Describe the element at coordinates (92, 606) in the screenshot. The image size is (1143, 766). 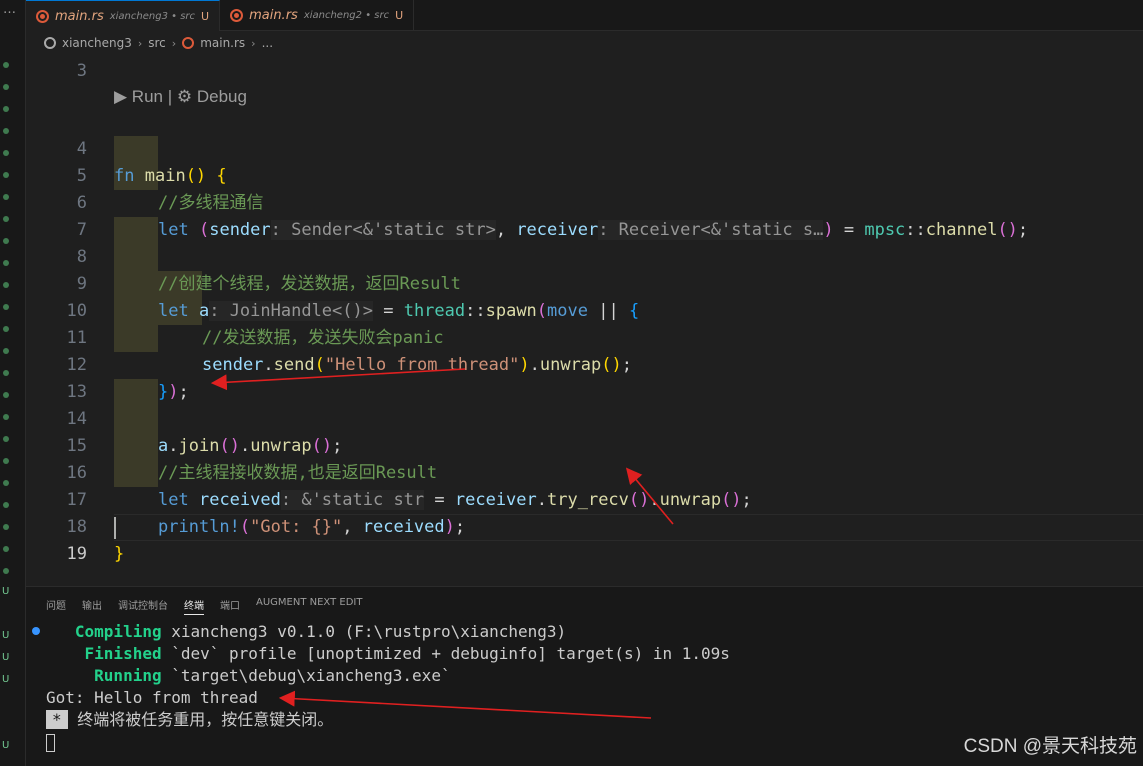
I see `tab-output: 输出` at that location.